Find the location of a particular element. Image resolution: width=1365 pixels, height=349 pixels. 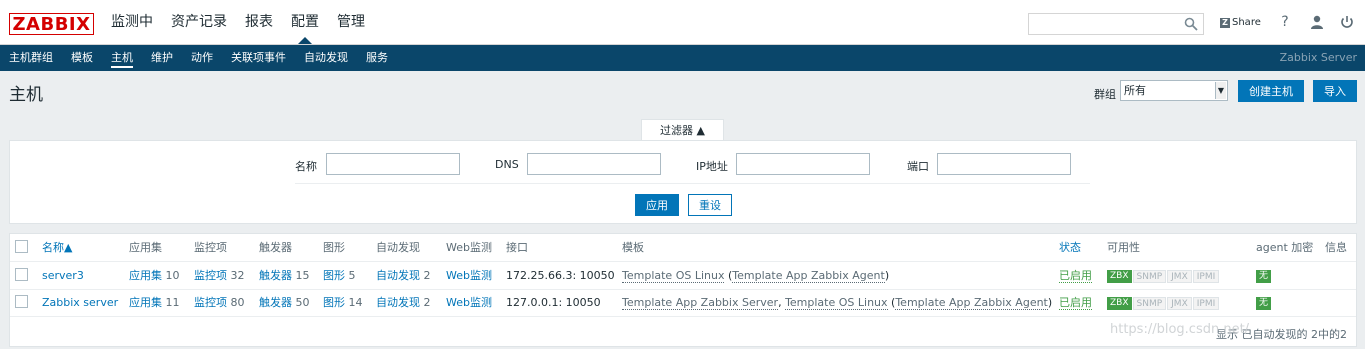

filter-name-input is located at coordinates (393, 164).